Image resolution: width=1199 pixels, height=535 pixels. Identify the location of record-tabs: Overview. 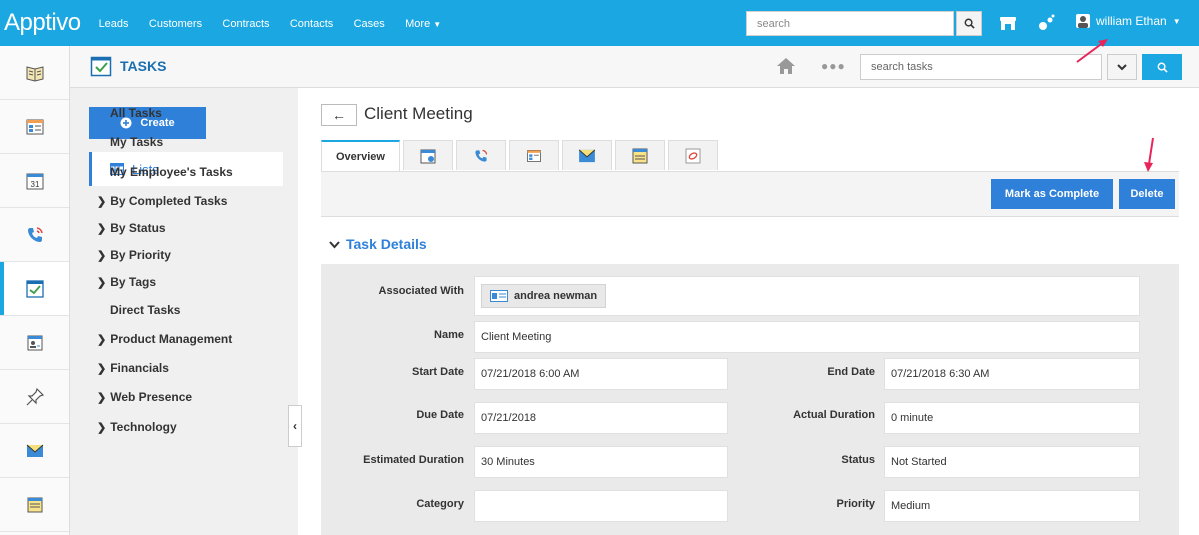
(521, 156).